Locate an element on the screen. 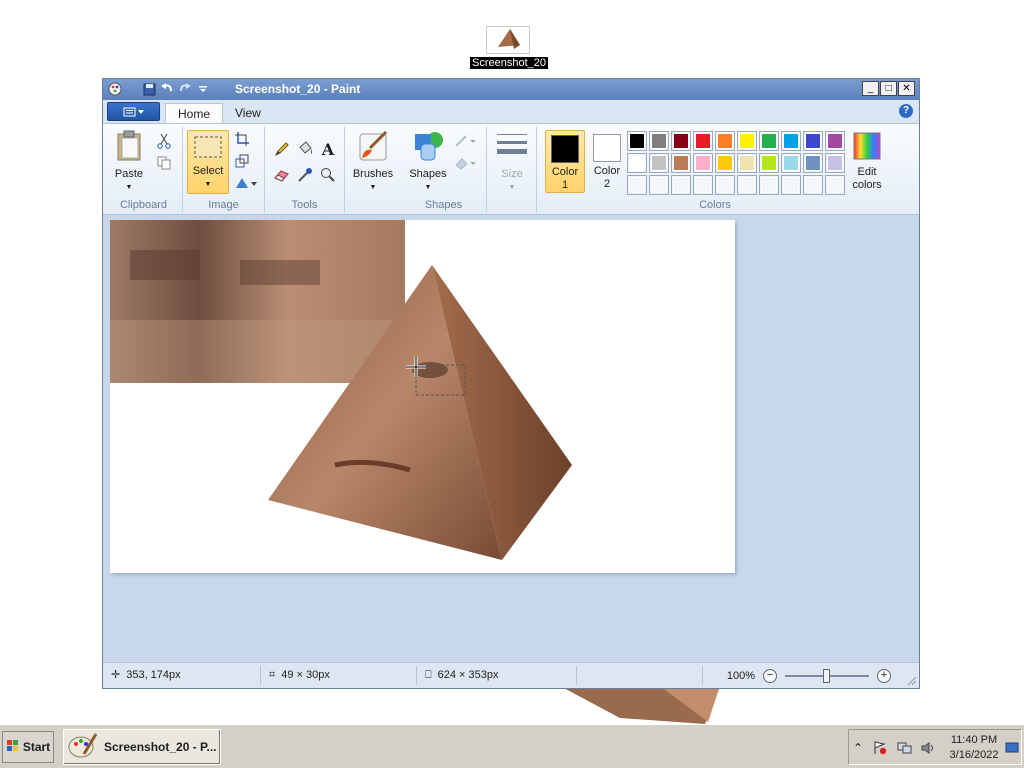 The height and width of the screenshot is (768, 1024). zoom-in-icon: + is located at coordinates (884, 675).